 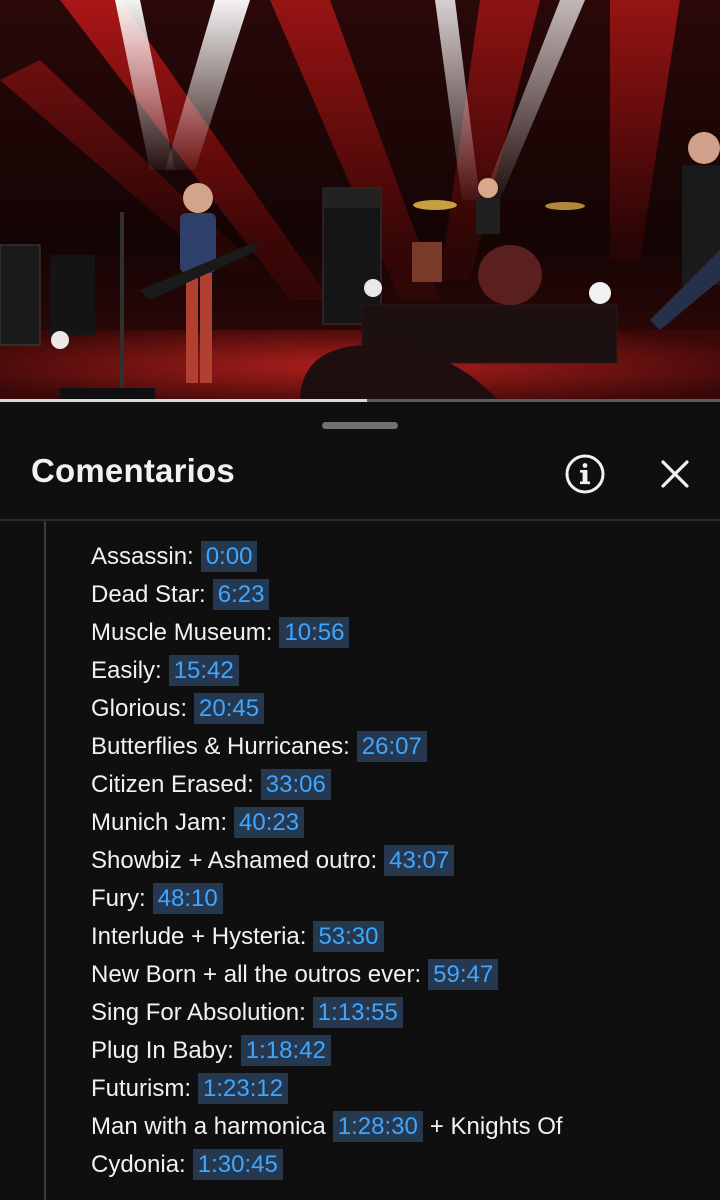 I want to click on timestamp-link: 53:30, so click(x=348, y=936).